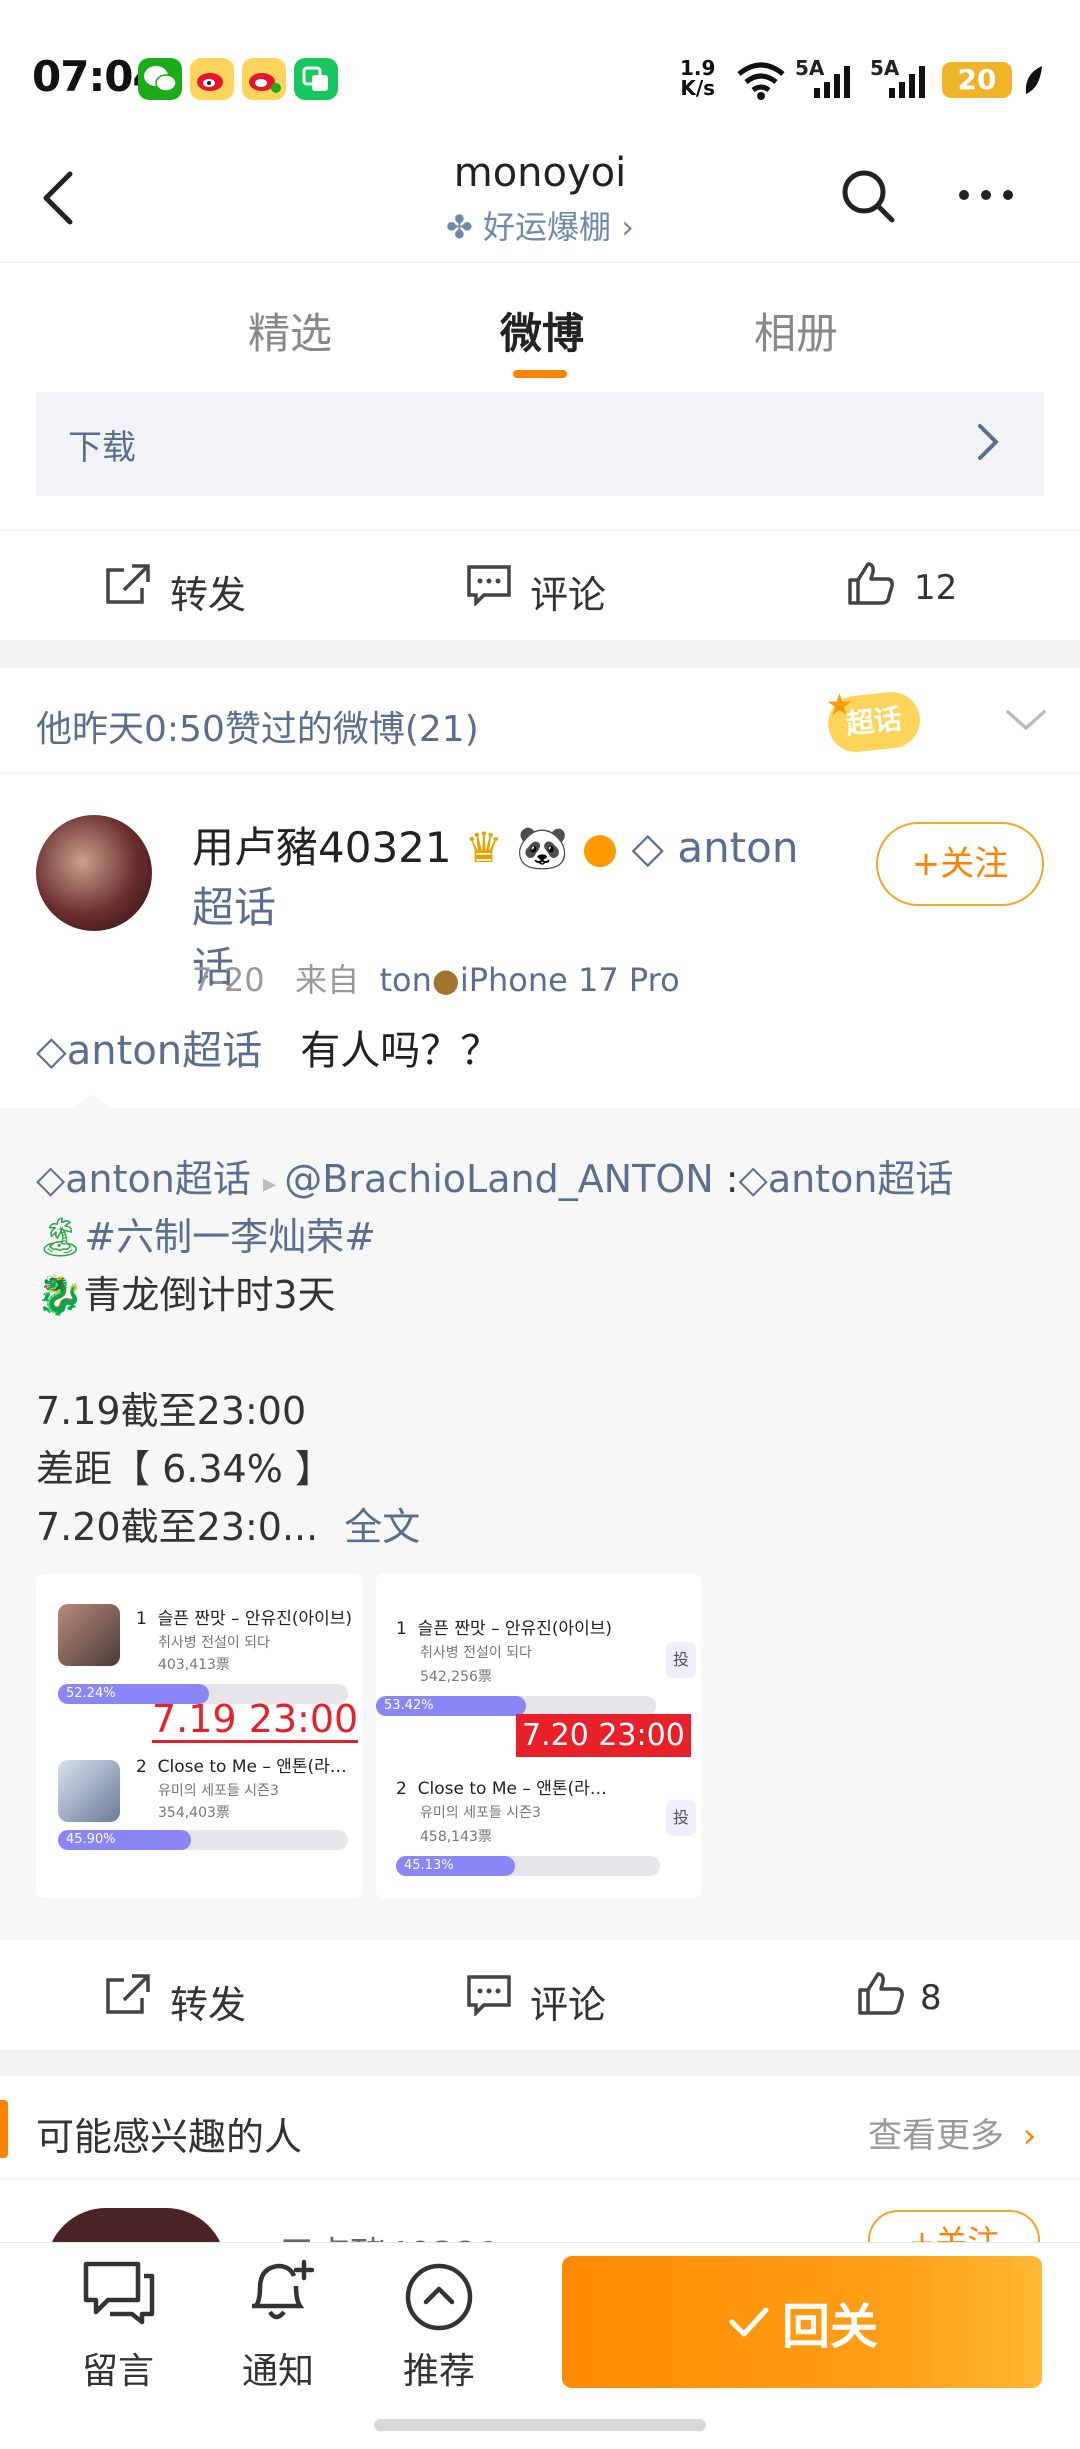 The height and width of the screenshot is (2449, 1080). I want to click on chevron-up-circle-icon, so click(439, 2297).